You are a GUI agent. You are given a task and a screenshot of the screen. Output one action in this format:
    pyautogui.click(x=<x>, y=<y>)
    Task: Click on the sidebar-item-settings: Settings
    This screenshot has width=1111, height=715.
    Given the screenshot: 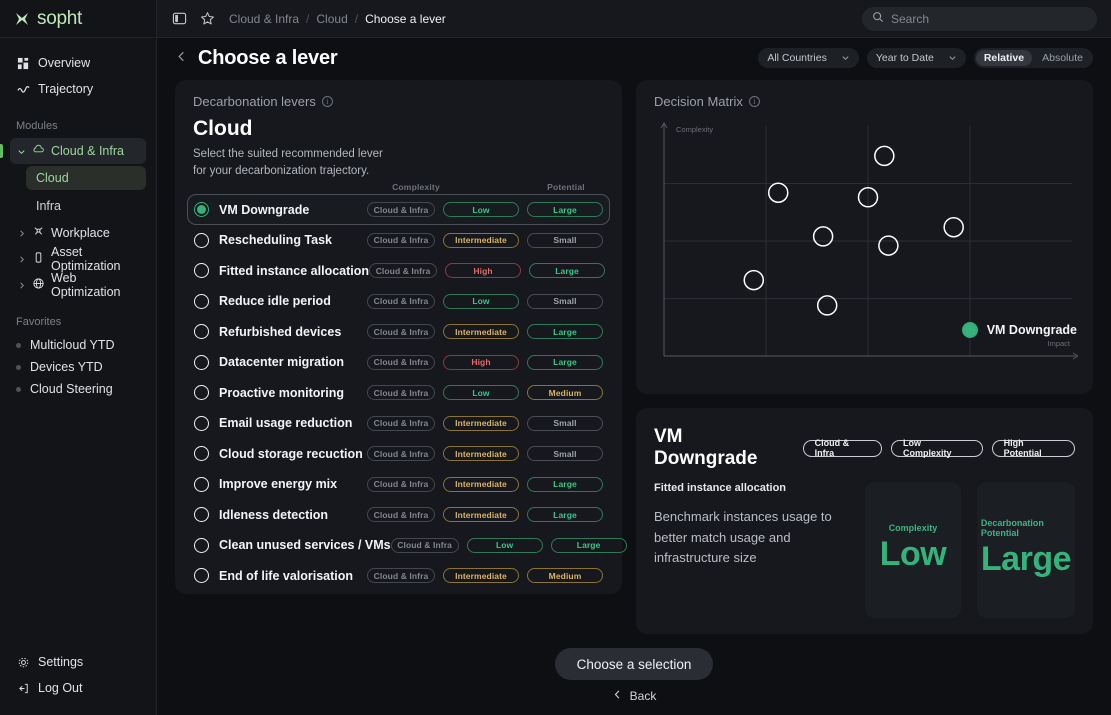 What is the action you would take?
    pyautogui.click(x=78, y=662)
    